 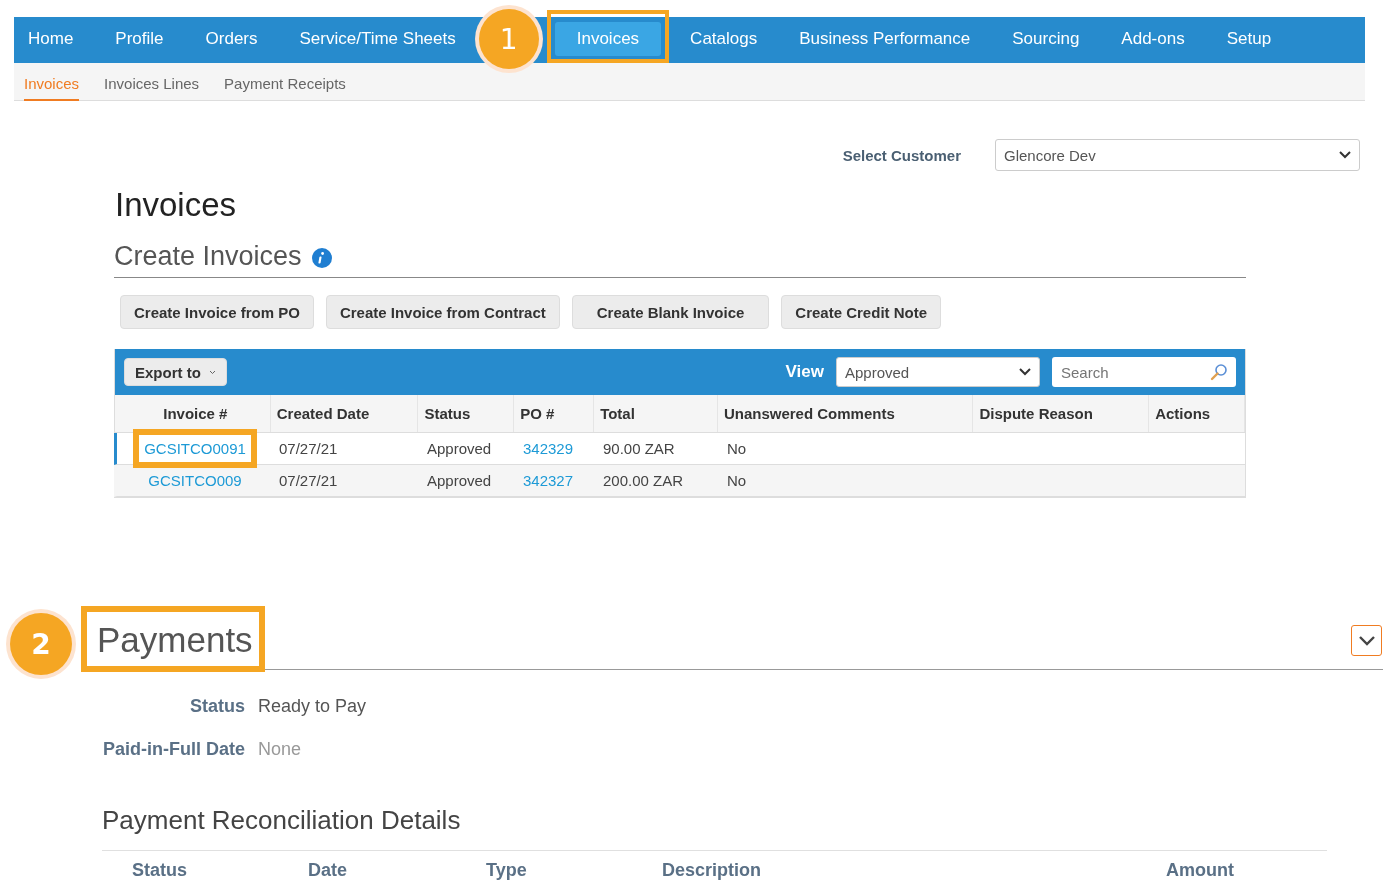 I want to click on table-cell-text: 200.00 ZAR, so click(x=643, y=480).